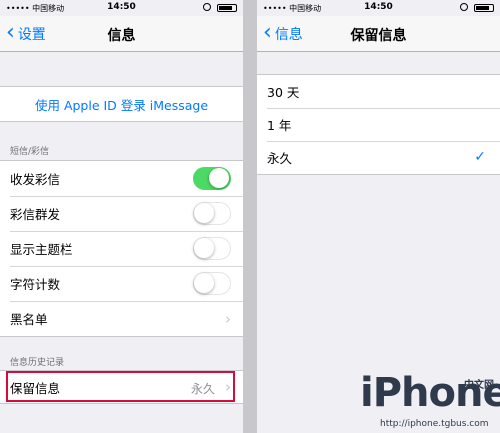 The width and height of the screenshot is (500, 433). Describe the element at coordinates (29, 319) in the screenshot. I see `row-label: 黑名单` at that location.